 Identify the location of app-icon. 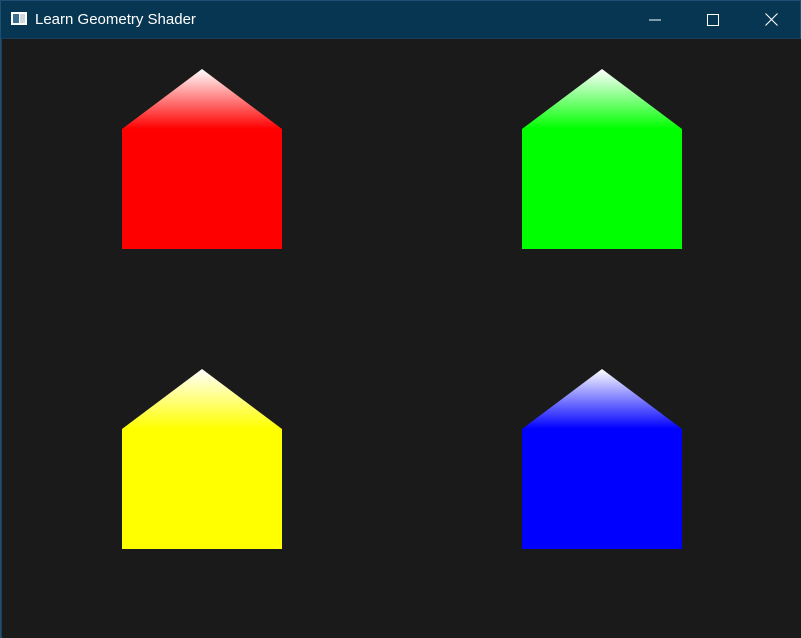
(19, 18).